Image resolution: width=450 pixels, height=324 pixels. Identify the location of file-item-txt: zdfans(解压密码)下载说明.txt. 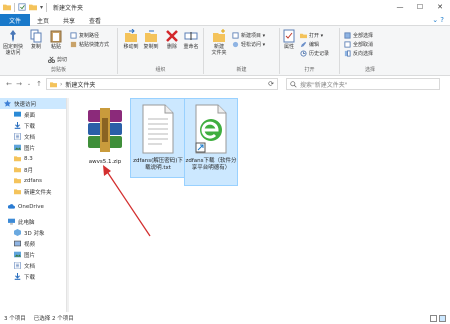
(158, 138).